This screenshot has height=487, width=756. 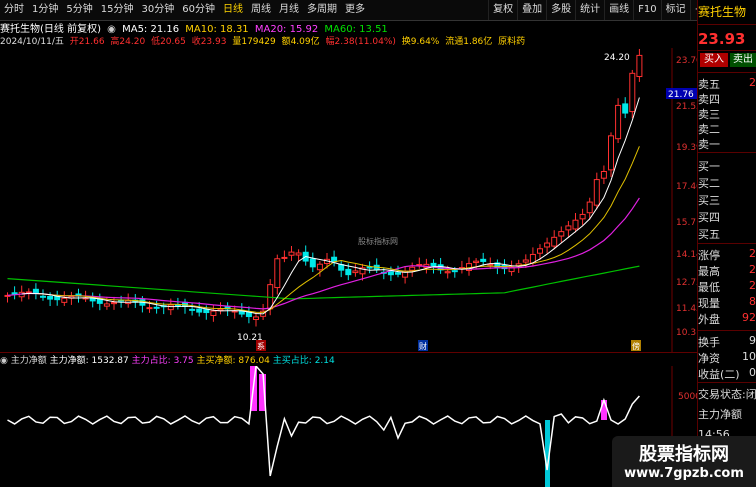 I want to click on close-value: 收23.93, so click(x=209, y=42).